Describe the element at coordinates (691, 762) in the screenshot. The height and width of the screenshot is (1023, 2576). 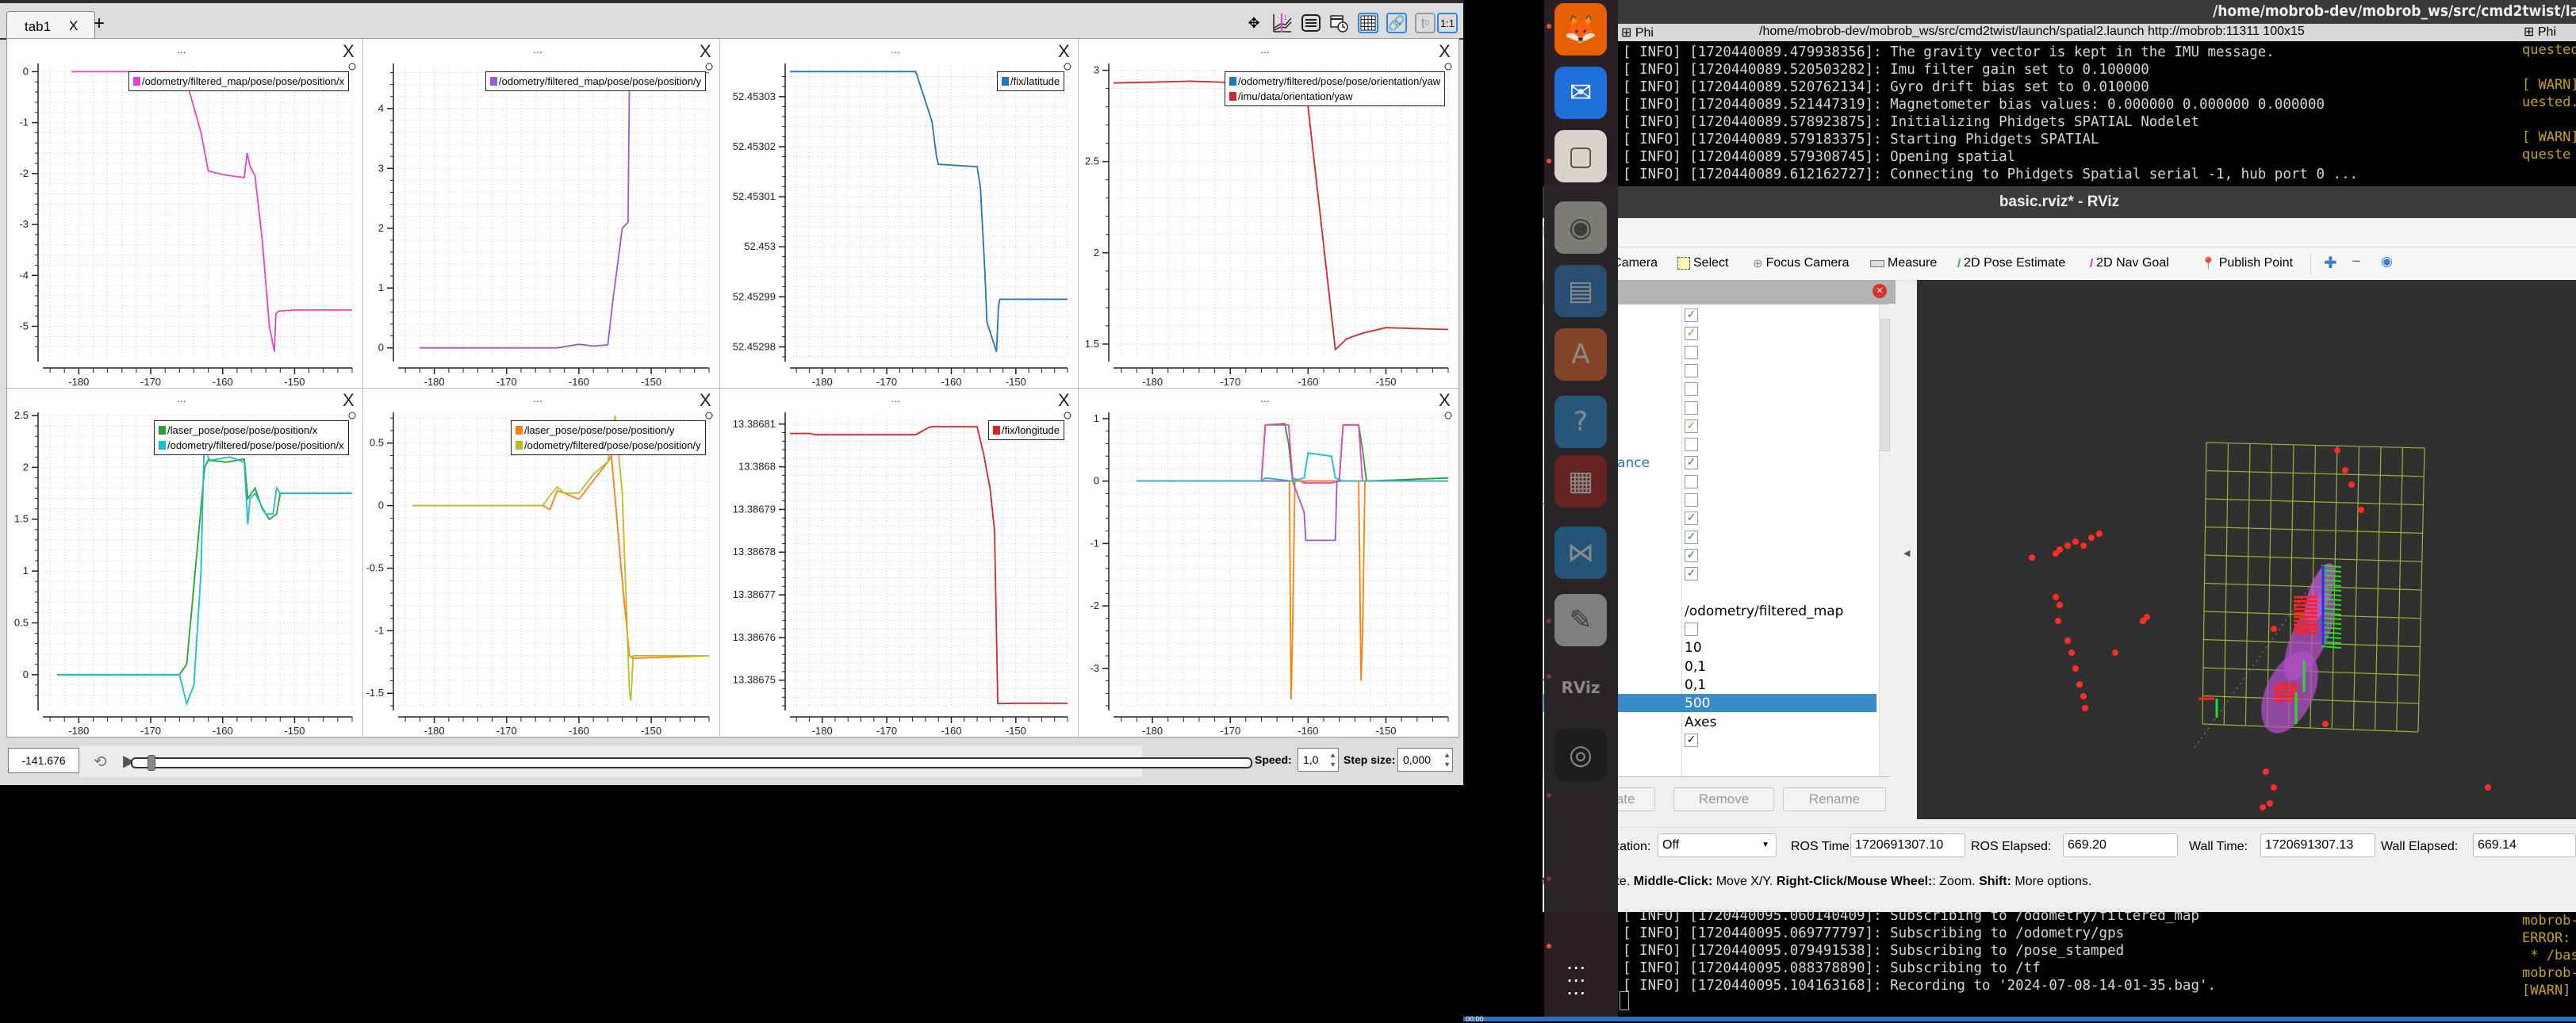
I see `time-slider` at that location.